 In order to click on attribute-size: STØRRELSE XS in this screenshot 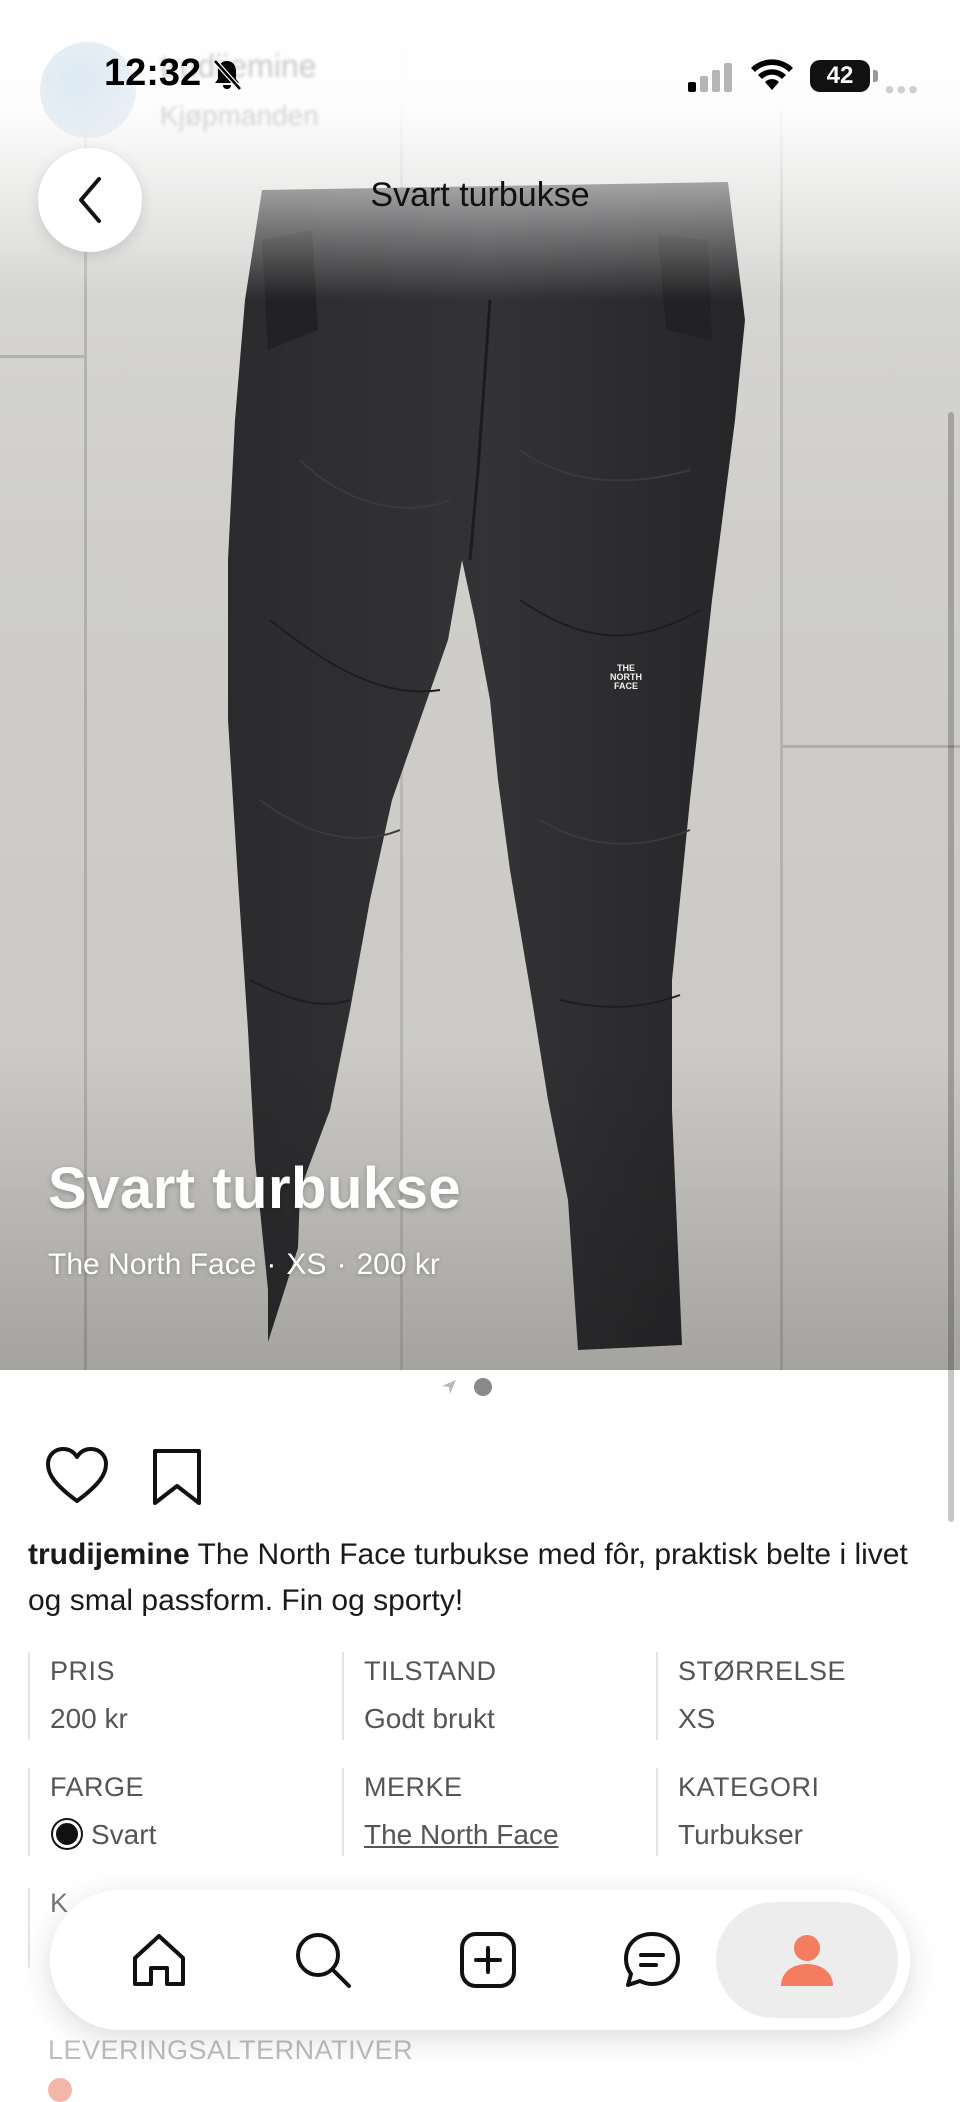, I will do `click(806, 1696)`.